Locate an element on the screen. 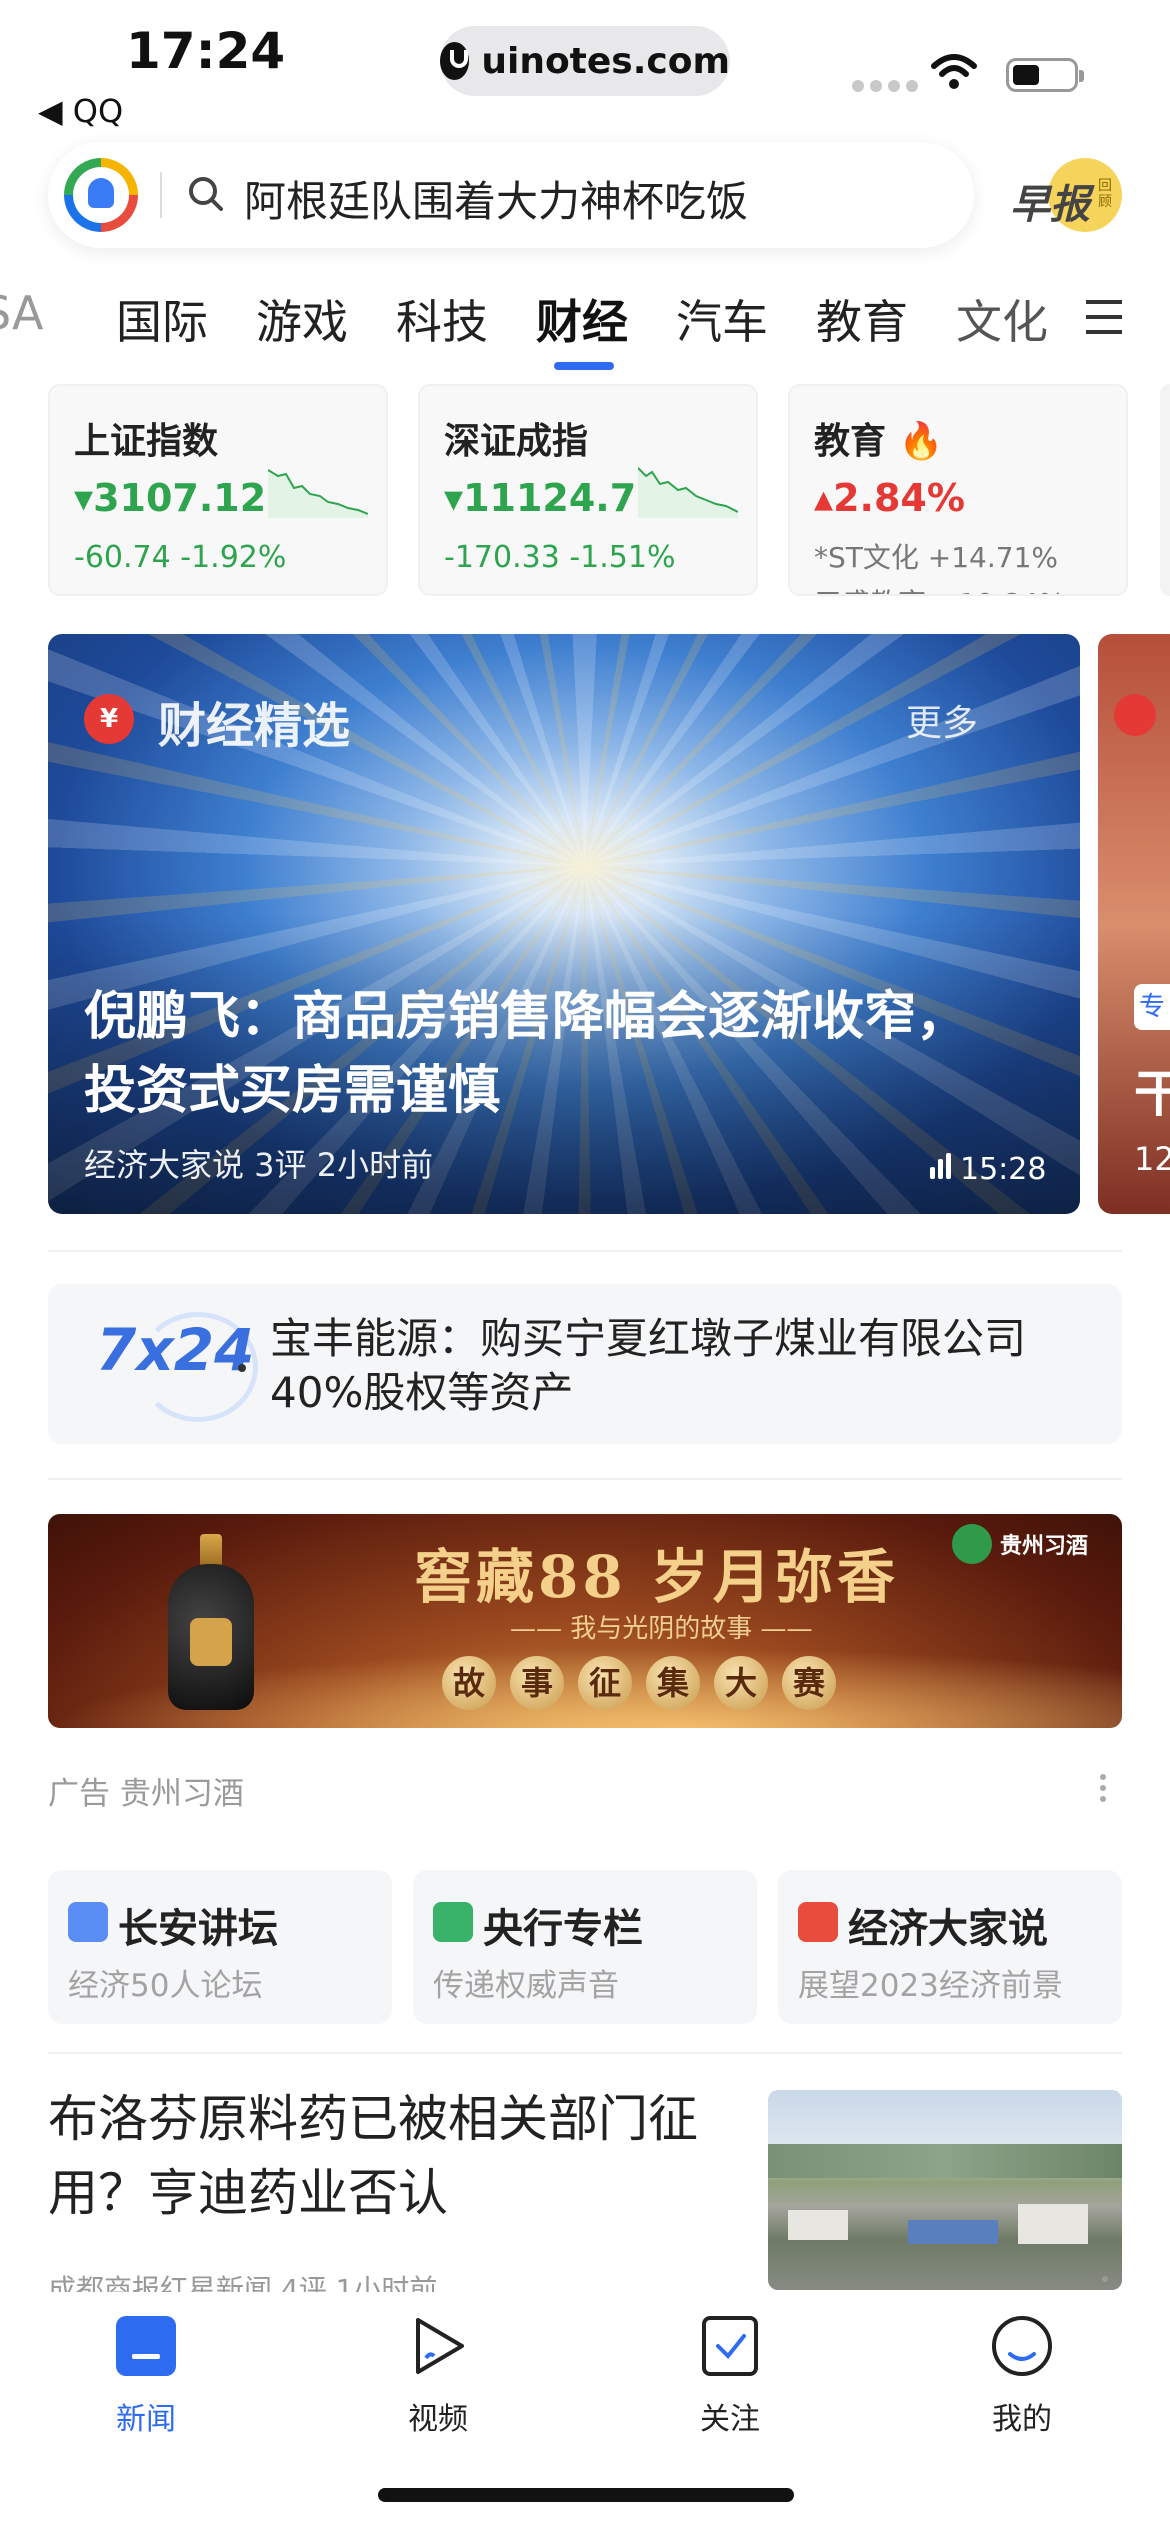  shortcut-title: 长安讲坛 is located at coordinates (198, 1929).